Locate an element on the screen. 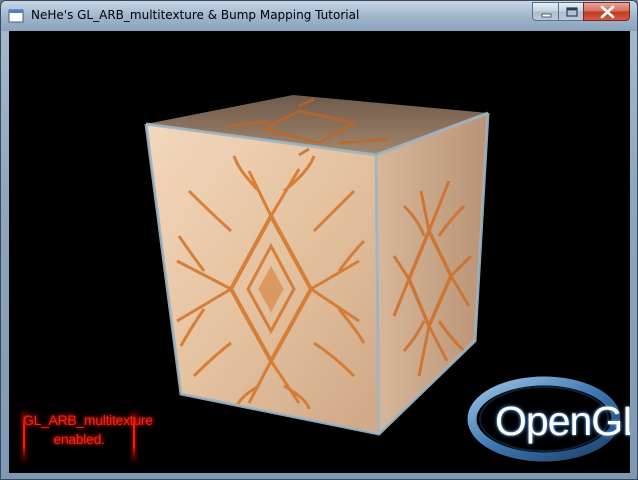 Image resolution: width=638 pixels, height=480 pixels. status-line-1: GL_ARB_multitexture is located at coordinates (88, 420).